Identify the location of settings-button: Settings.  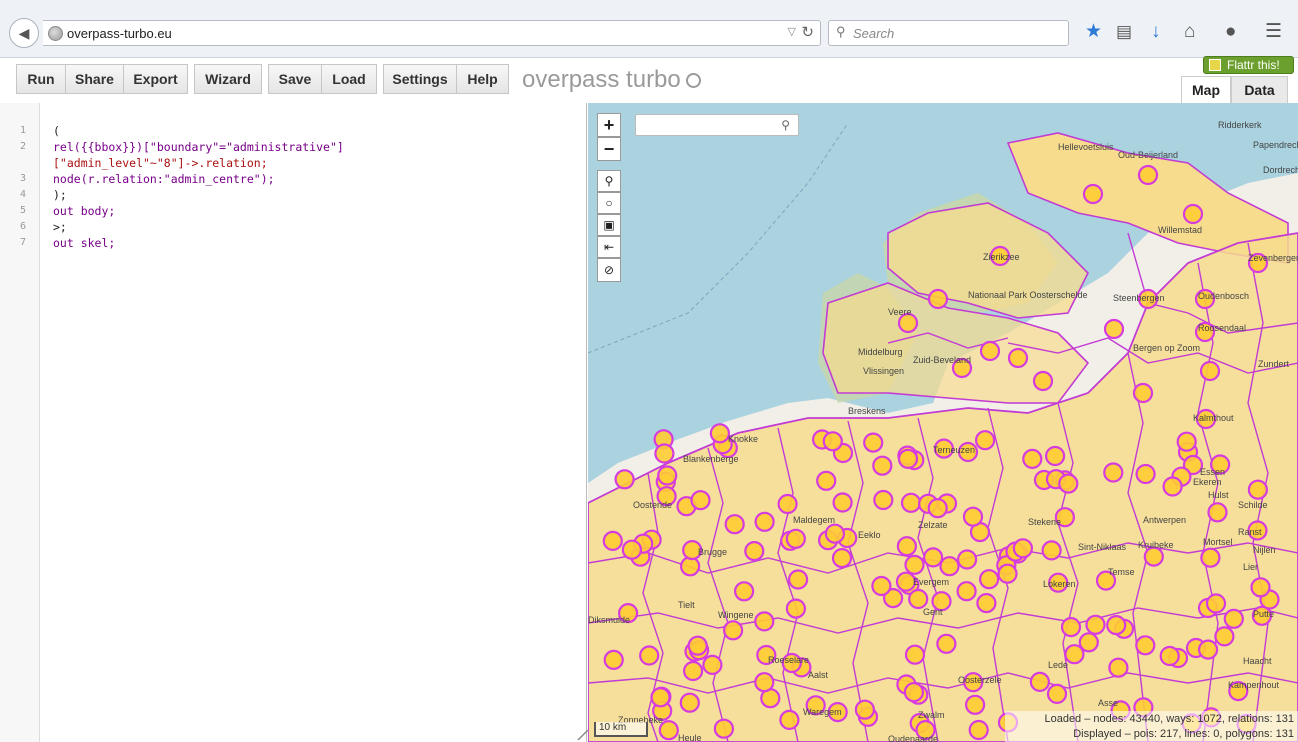
(420, 79).